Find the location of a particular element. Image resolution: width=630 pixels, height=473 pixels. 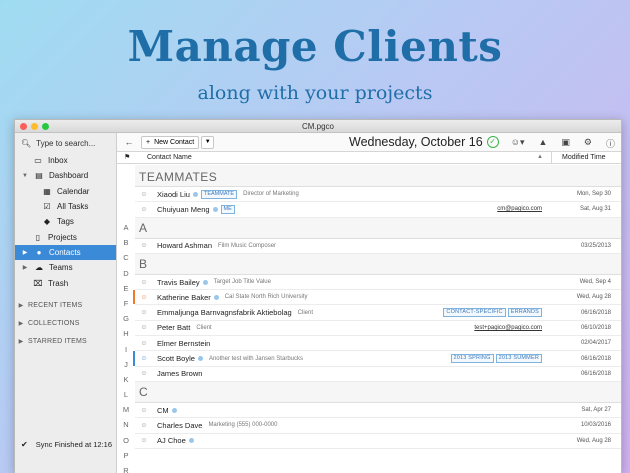

alphabet-index-letter: C is located at coordinates (126, 257).